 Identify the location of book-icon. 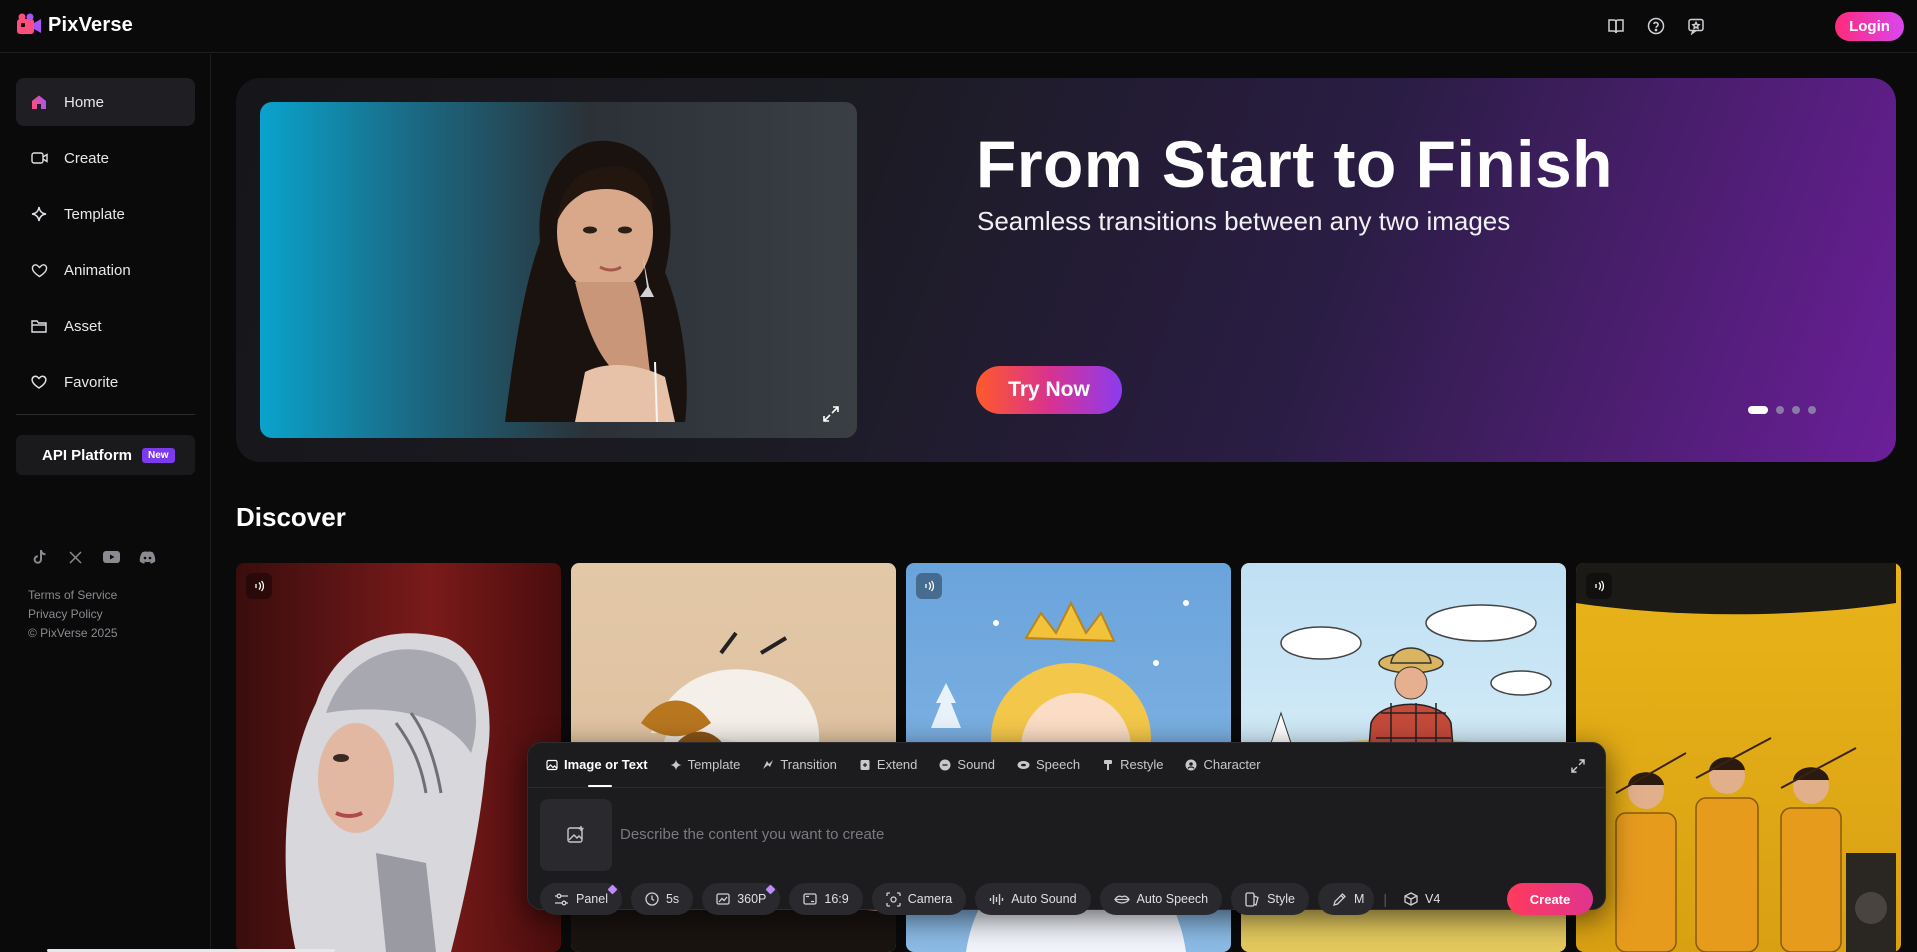
(1616, 26).